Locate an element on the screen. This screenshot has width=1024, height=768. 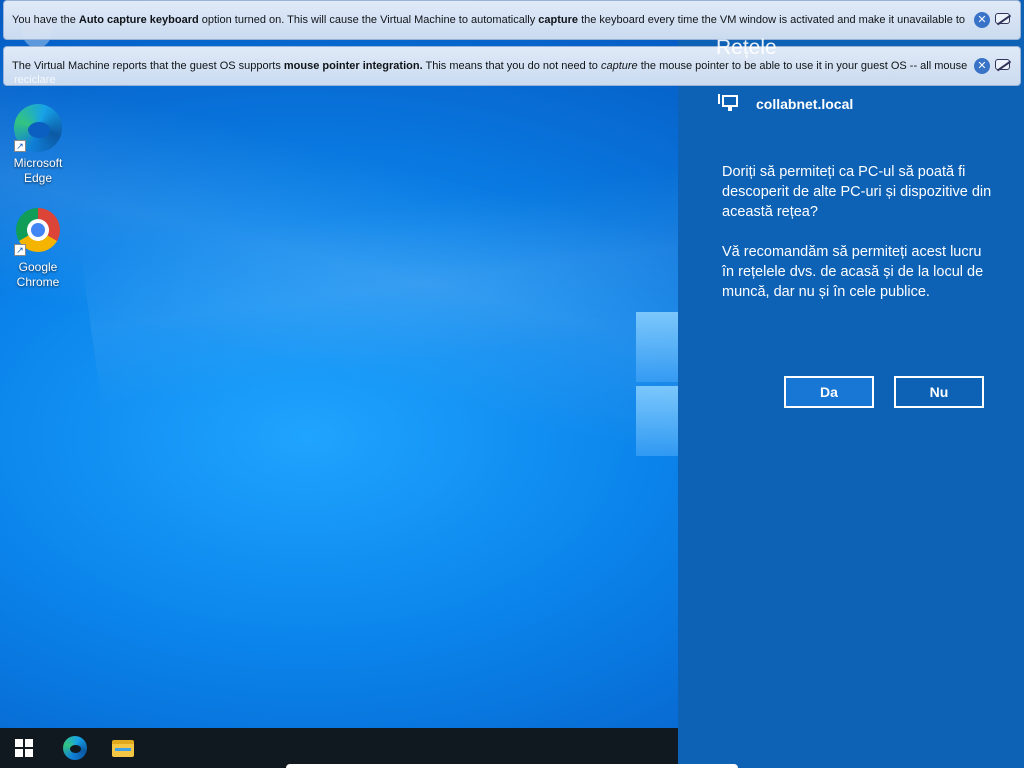
taskbar is located at coordinates (339, 748).